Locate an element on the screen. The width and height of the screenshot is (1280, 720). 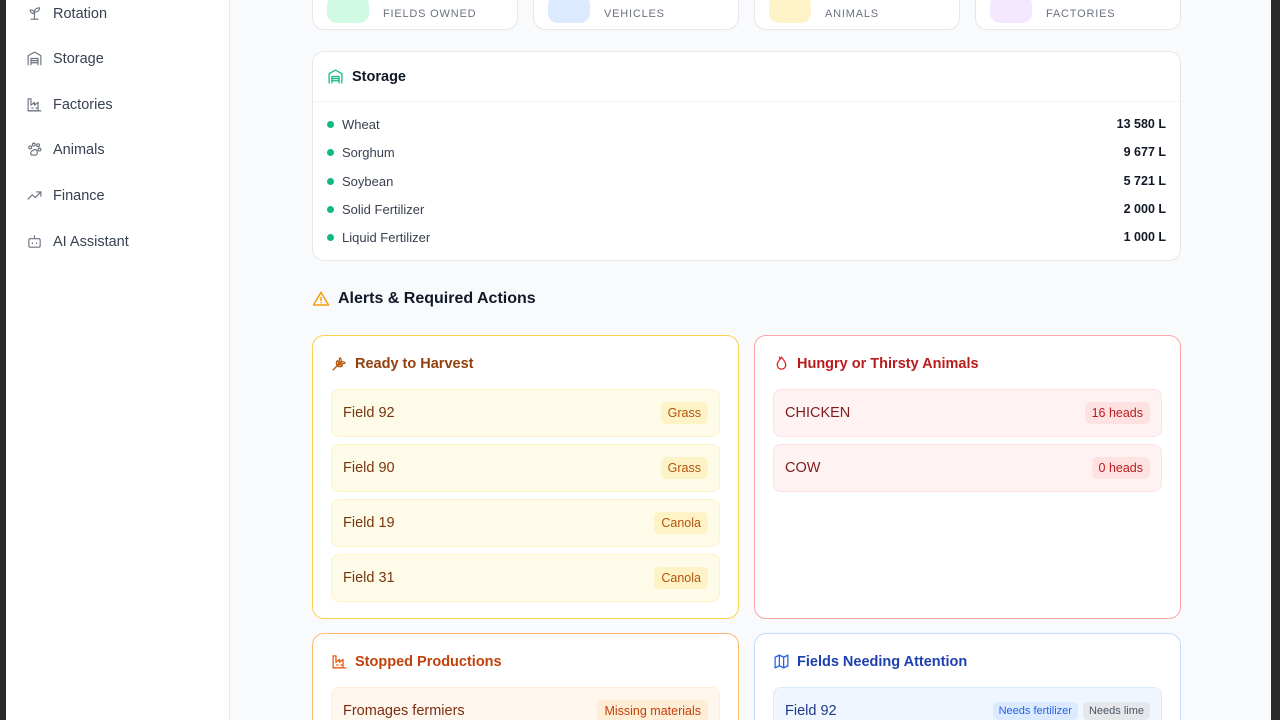
stat-card-vehicles: VEHICLES is located at coordinates (636, 15).